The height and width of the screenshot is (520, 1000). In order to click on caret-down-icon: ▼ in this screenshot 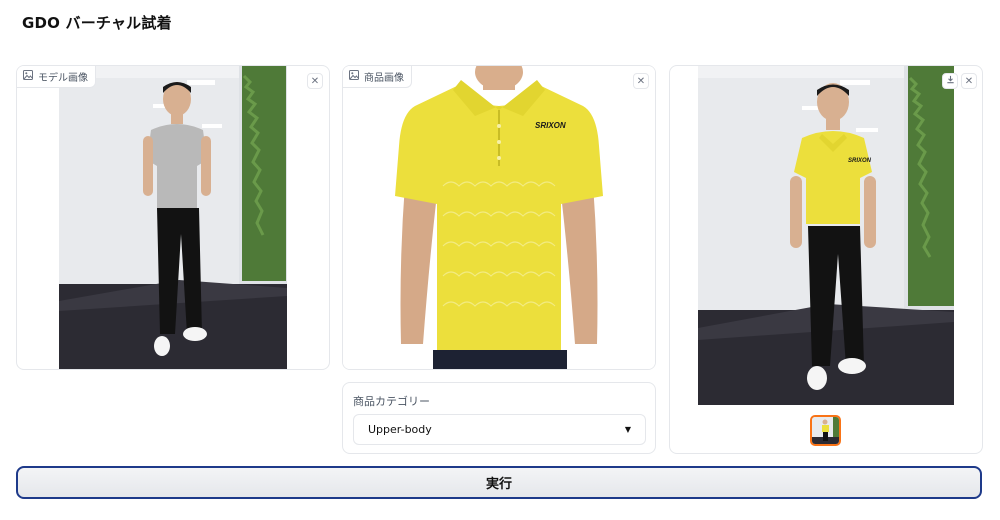, I will do `click(627, 429)`.